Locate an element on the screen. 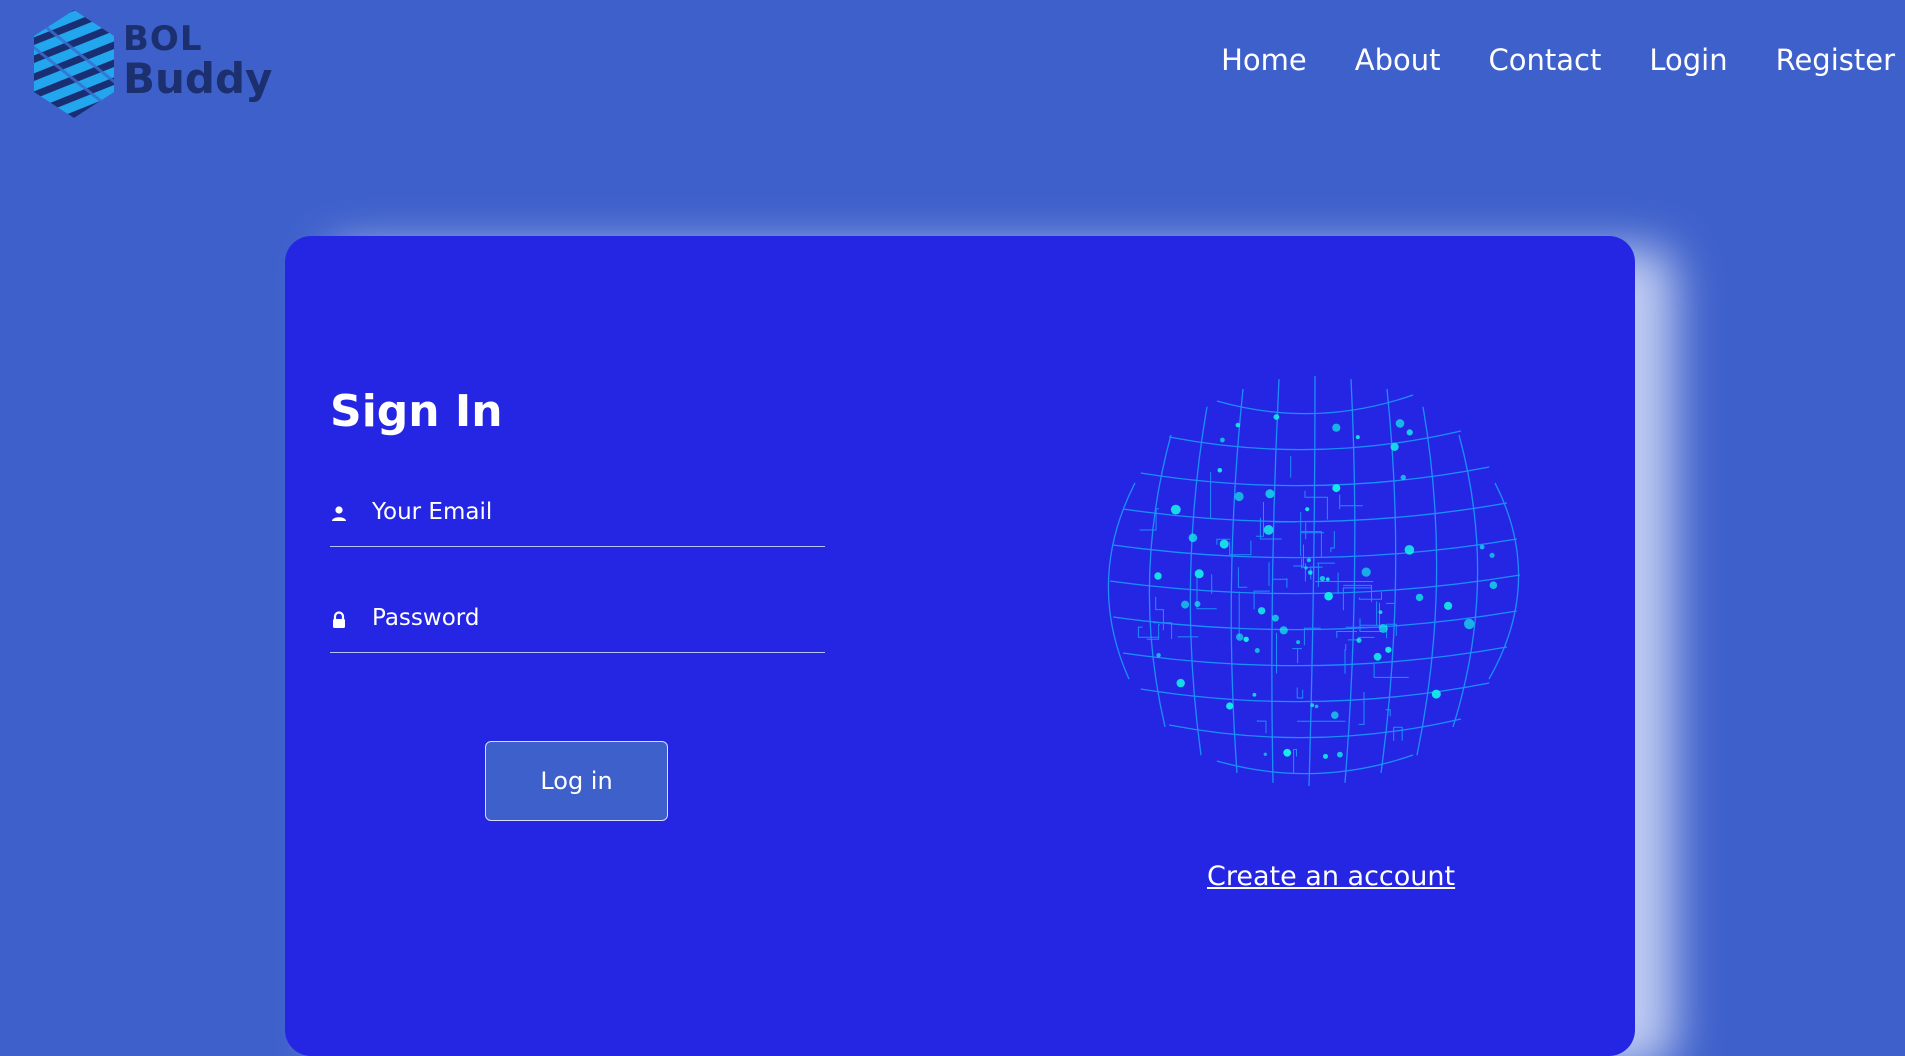  digital-globe-illustration is located at coordinates (1314, 581).